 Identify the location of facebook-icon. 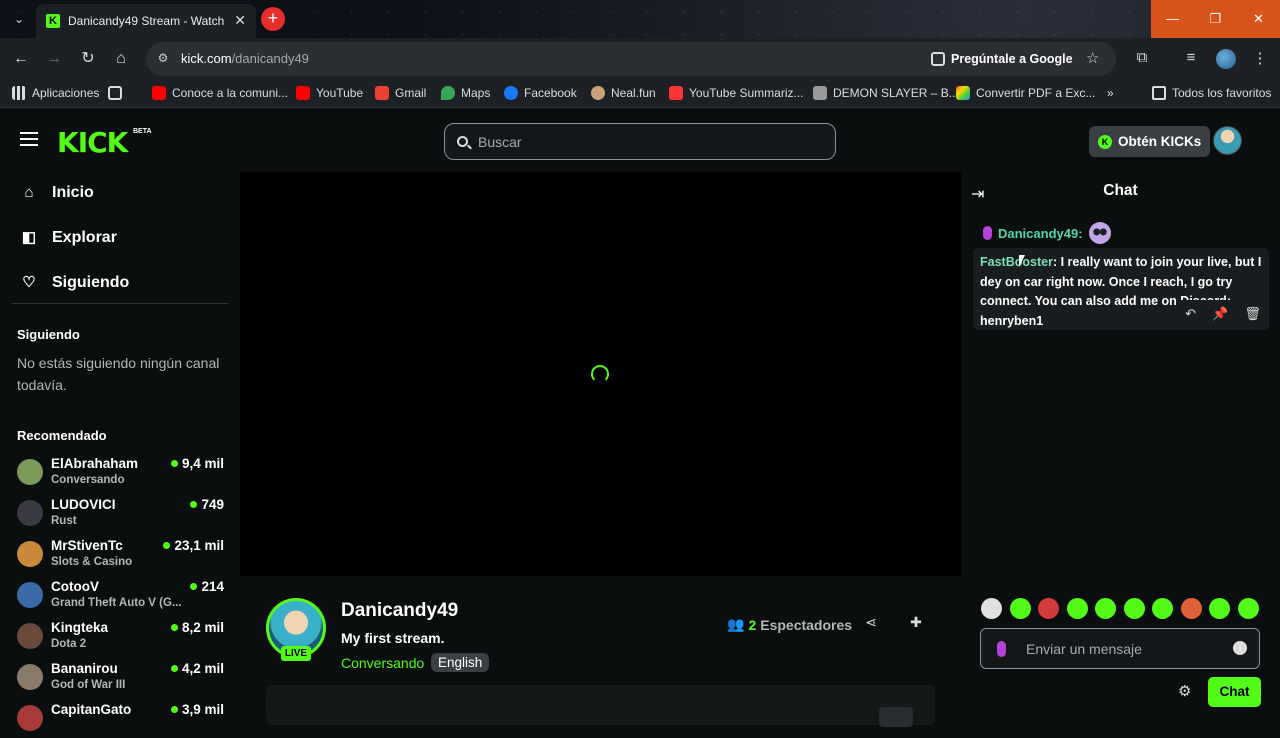
(511, 93).